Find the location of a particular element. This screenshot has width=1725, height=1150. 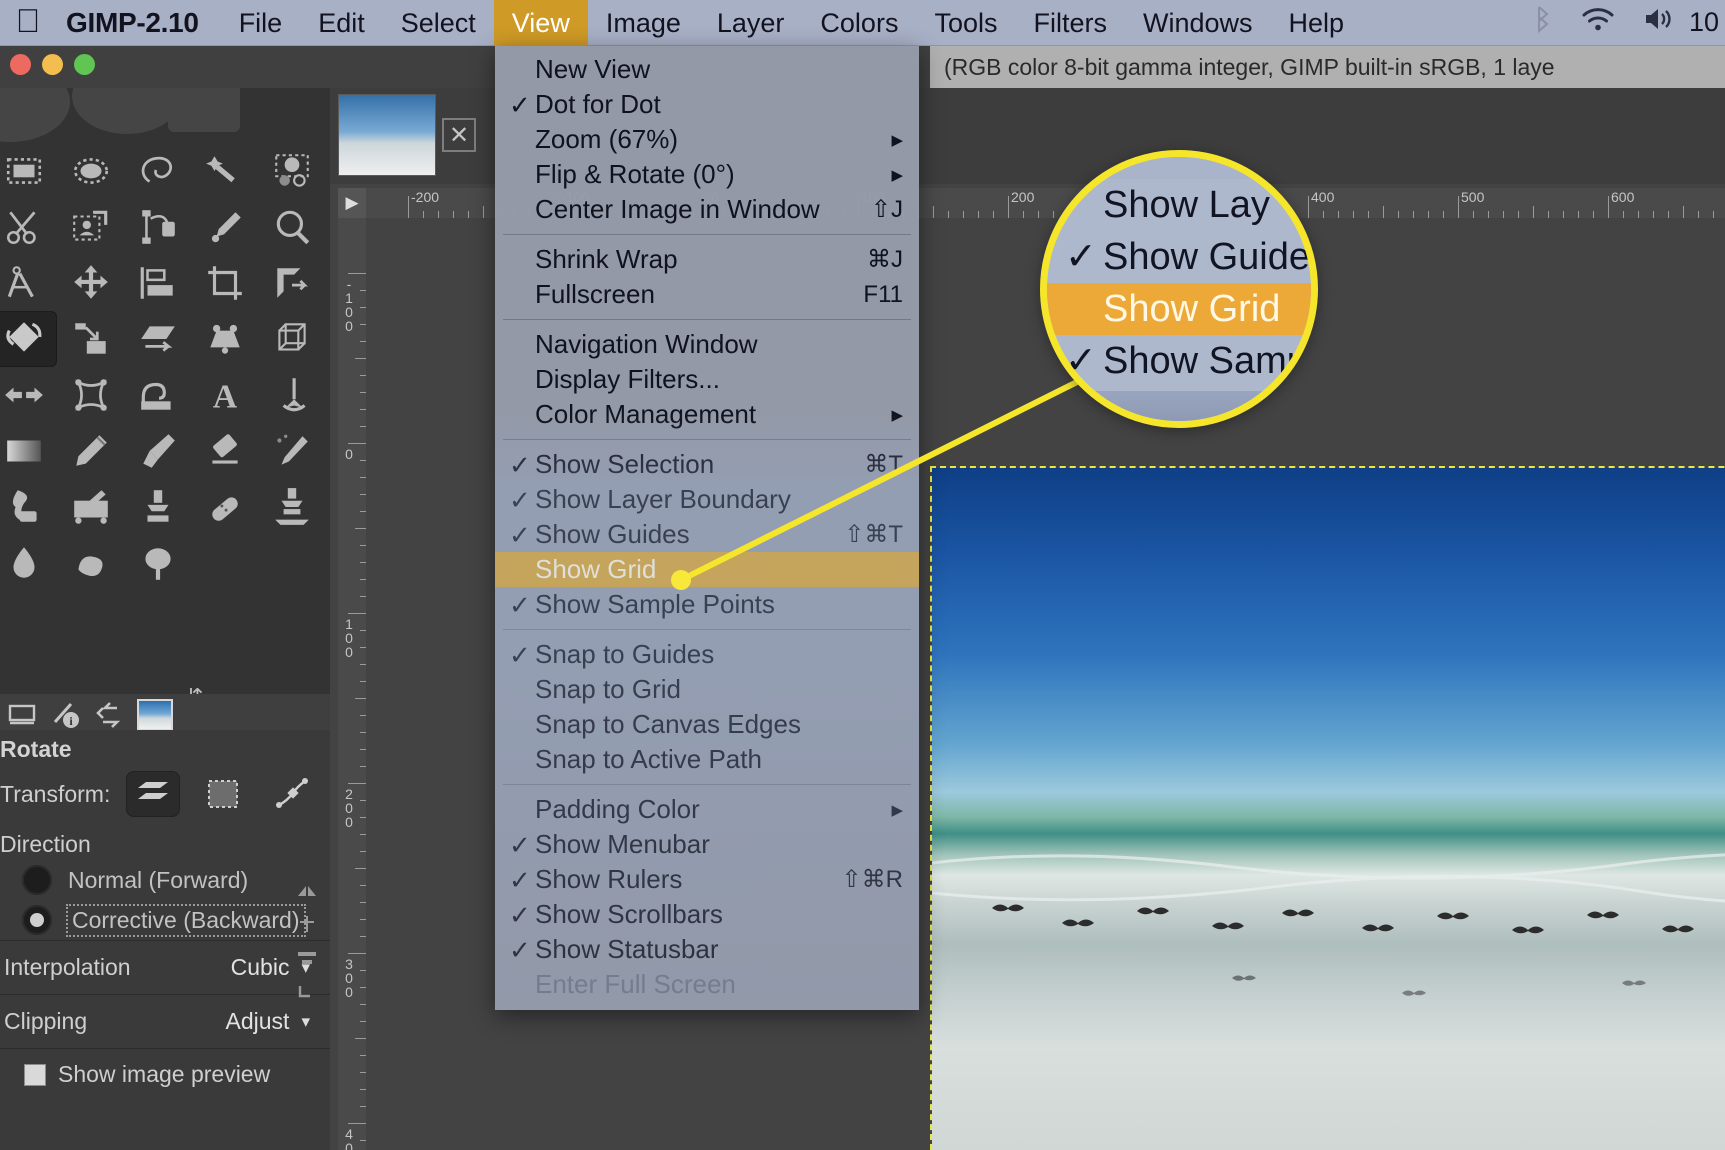

unified-transform-icon is located at coordinates (291, 283).